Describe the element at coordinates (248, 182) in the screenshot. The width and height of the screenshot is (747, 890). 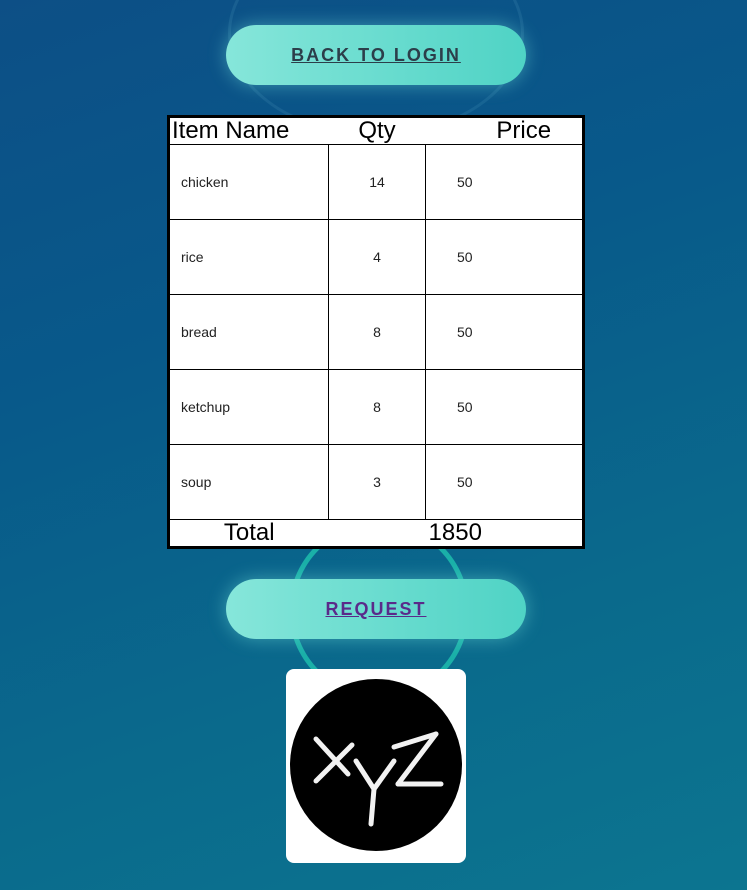
I see `item-name-cell: chicken` at that location.